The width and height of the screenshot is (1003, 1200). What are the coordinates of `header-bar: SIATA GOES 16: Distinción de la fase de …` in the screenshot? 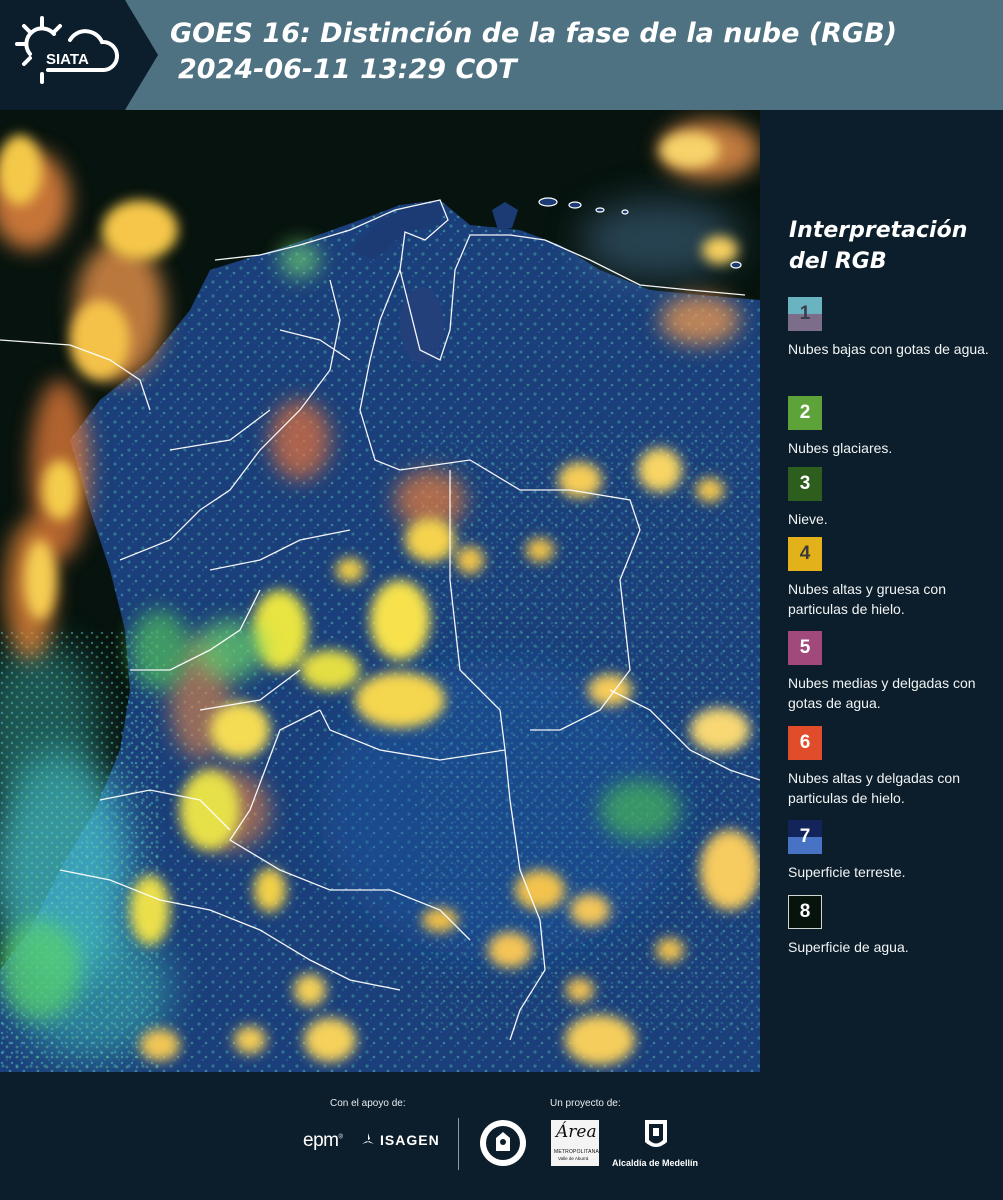 It's located at (501, 55).